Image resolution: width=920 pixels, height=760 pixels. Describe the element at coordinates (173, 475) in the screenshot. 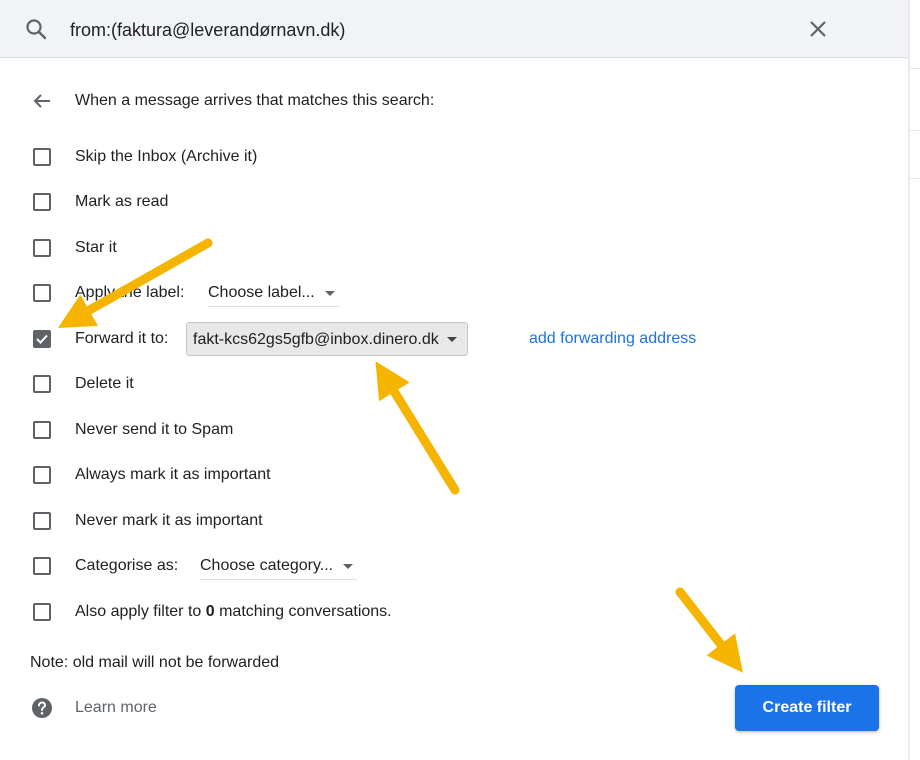

I see `always-important-label: Always mark it as important` at that location.